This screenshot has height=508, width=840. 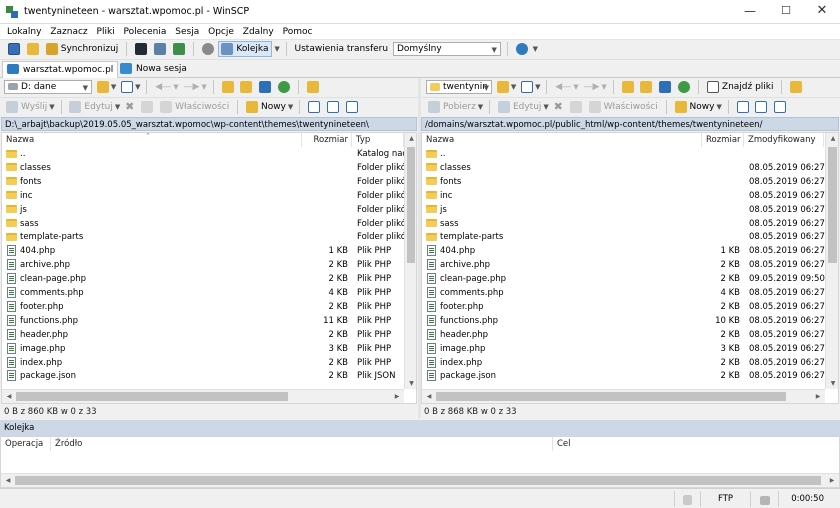 I want to click on left-filter-select-button, so click(x=352, y=107).